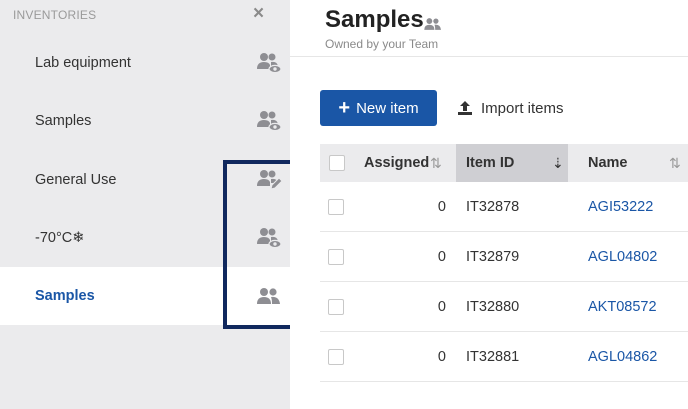  Describe the element at coordinates (620, 207) in the screenshot. I see `name-link: AGI53222` at that location.